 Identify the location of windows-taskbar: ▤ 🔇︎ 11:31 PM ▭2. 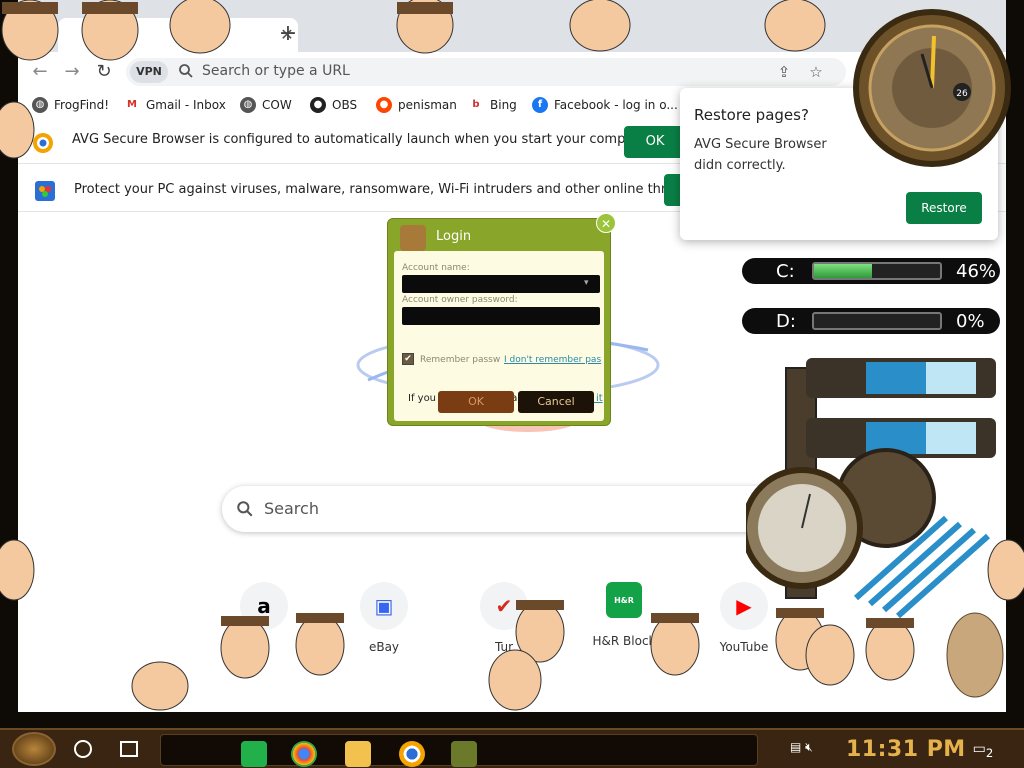
(512, 748).